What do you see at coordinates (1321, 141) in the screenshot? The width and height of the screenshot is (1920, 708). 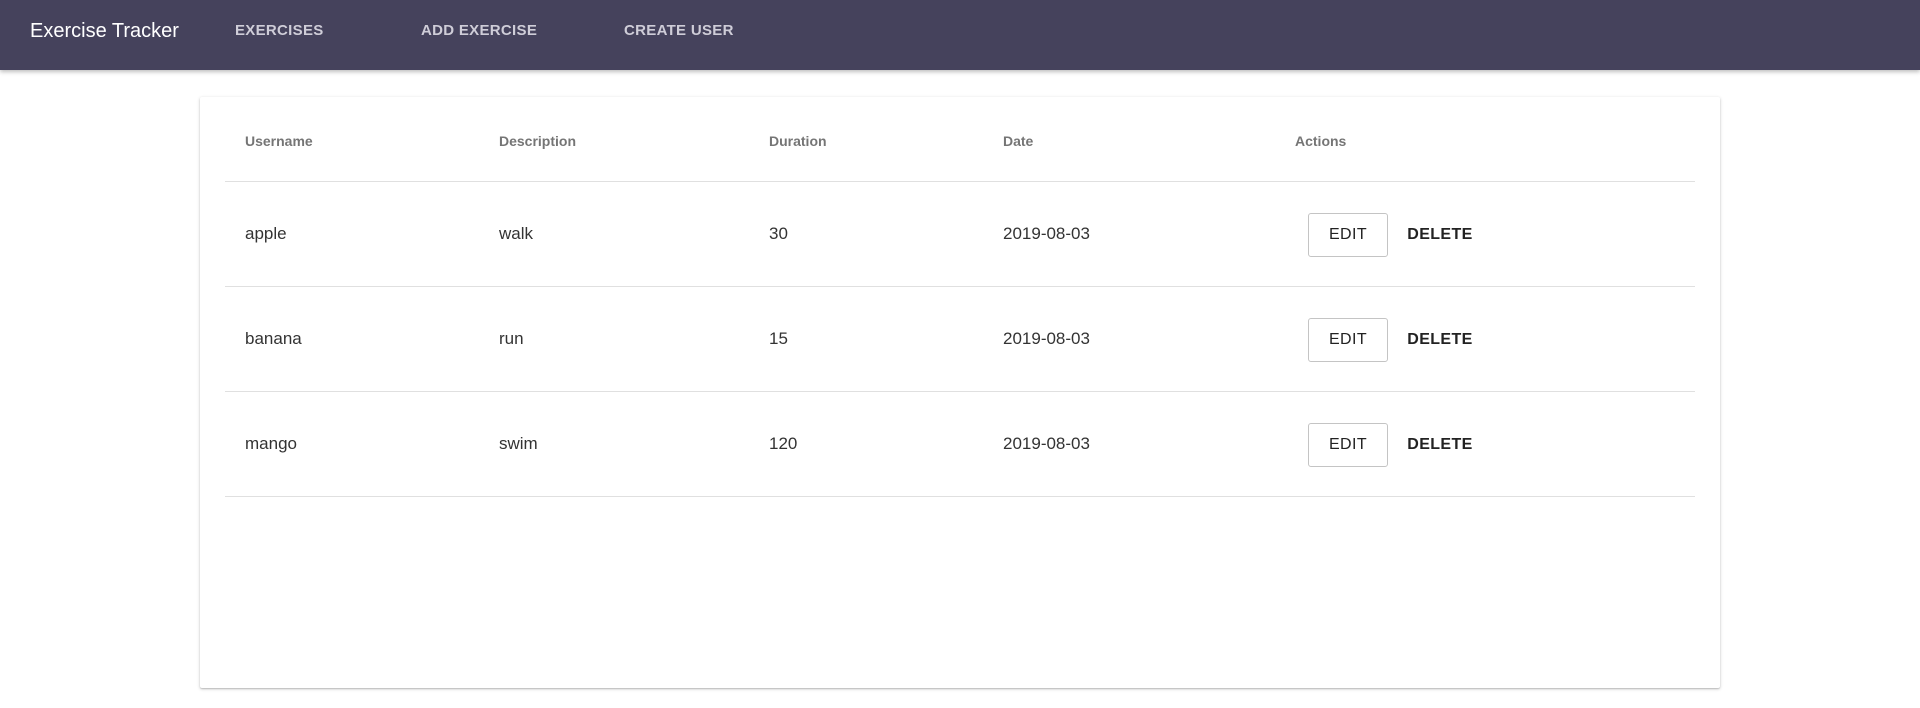 I see `column-header-actions: Actions` at bounding box center [1321, 141].